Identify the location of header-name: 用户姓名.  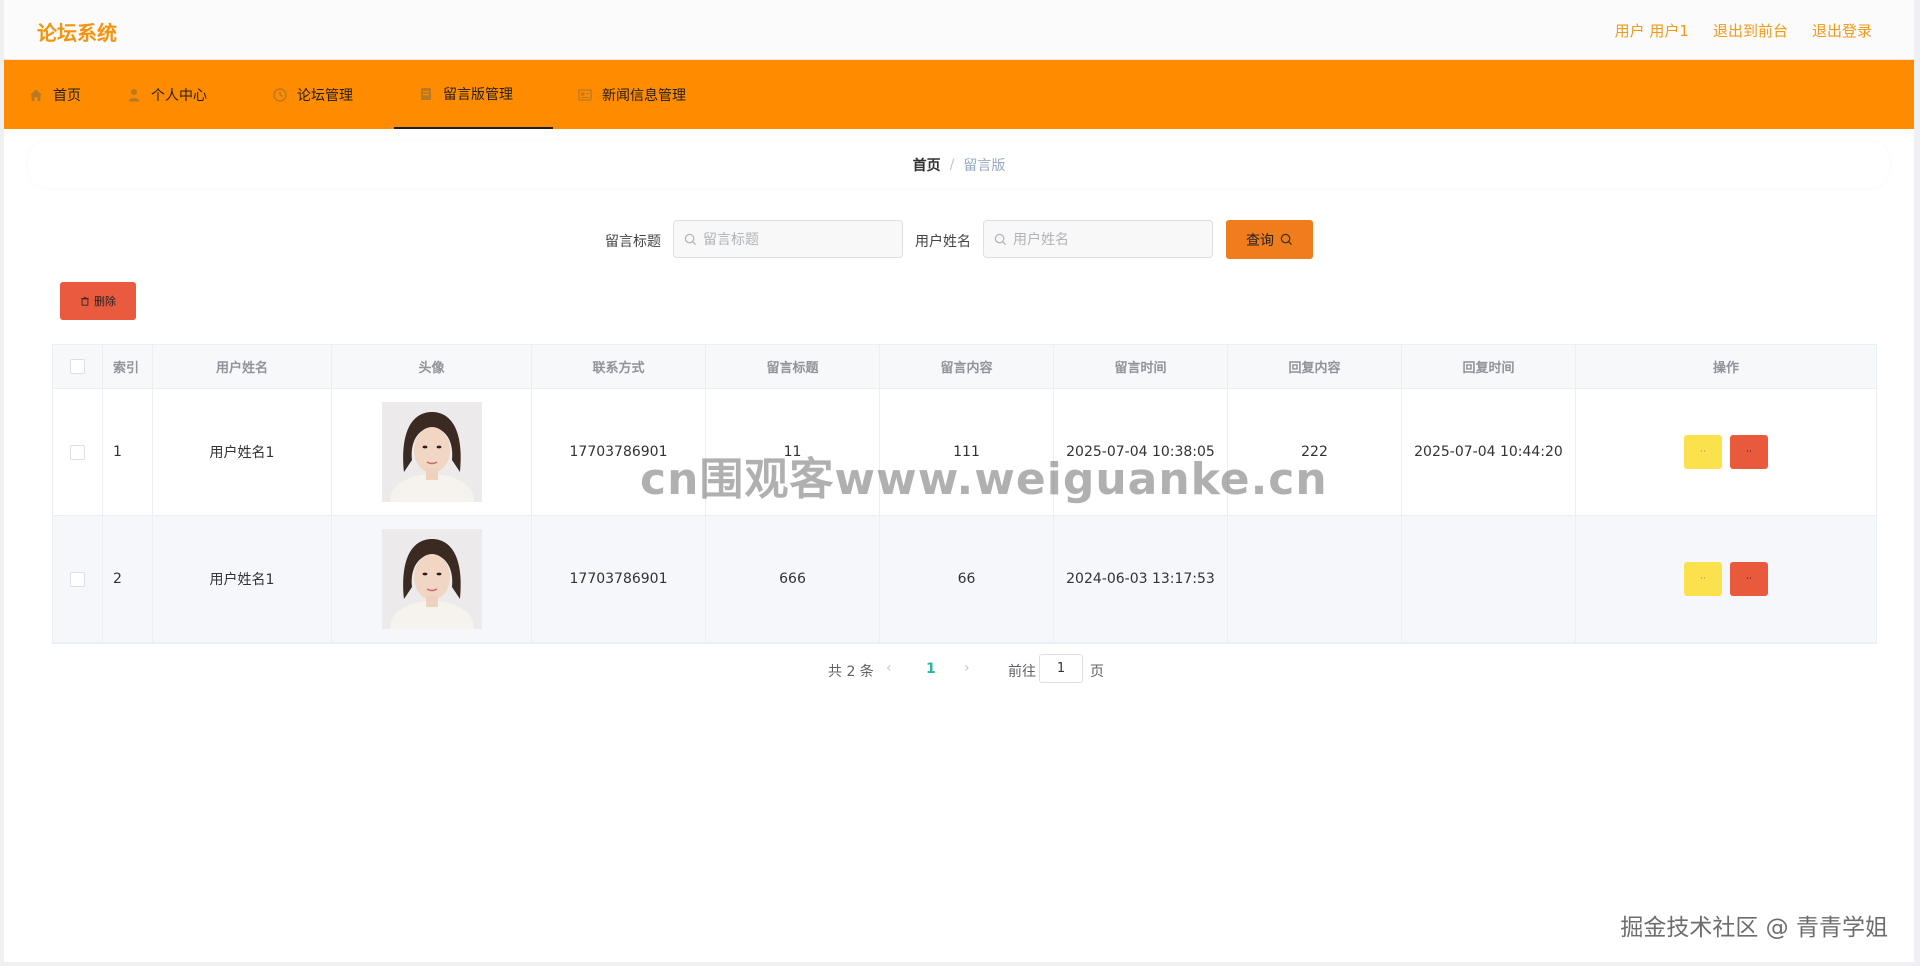
(242, 366).